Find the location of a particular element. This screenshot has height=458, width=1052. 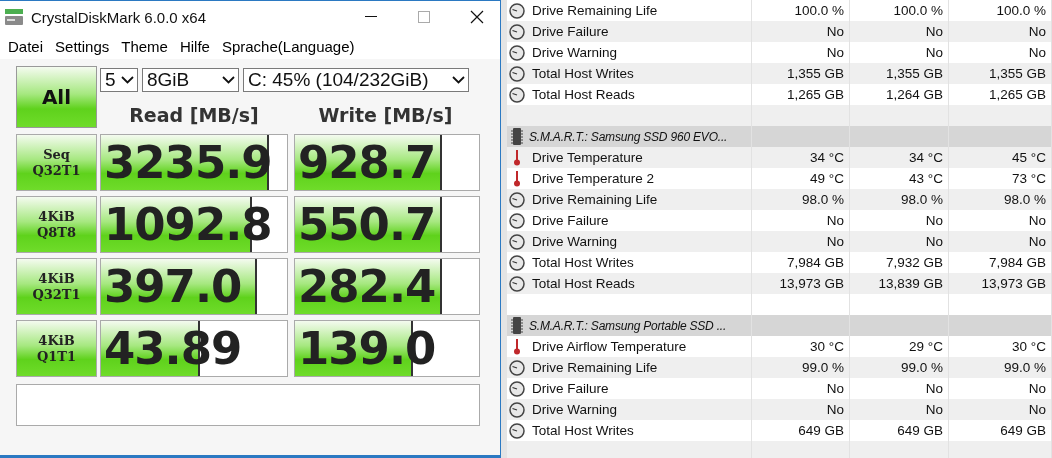

close-icon is located at coordinates (477, 17).